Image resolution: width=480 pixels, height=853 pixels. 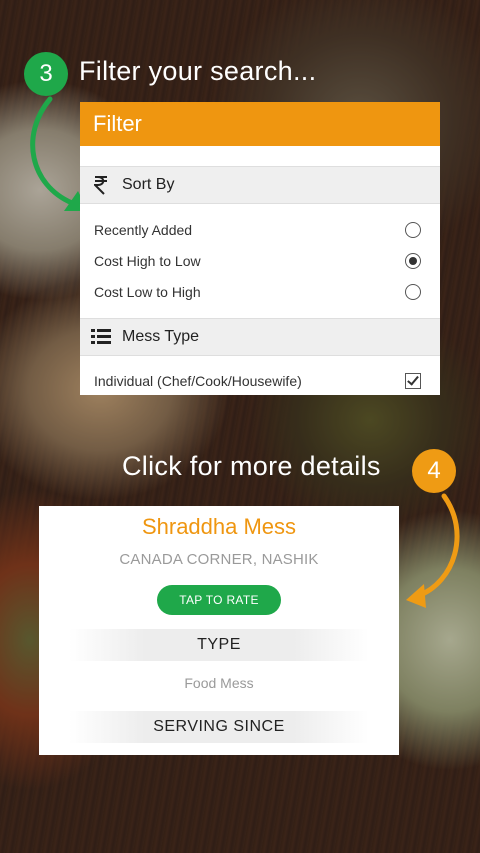 I want to click on sort-by-label: Sort By, so click(x=148, y=184).